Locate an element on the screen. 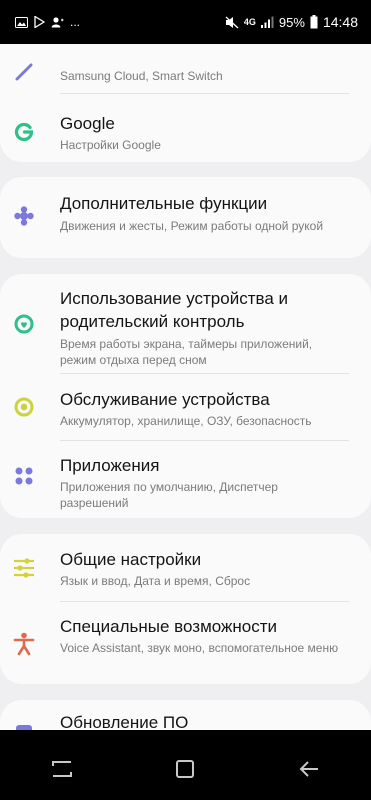  setting-subtitle: Настройки Google is located at coordinates (110, 145).